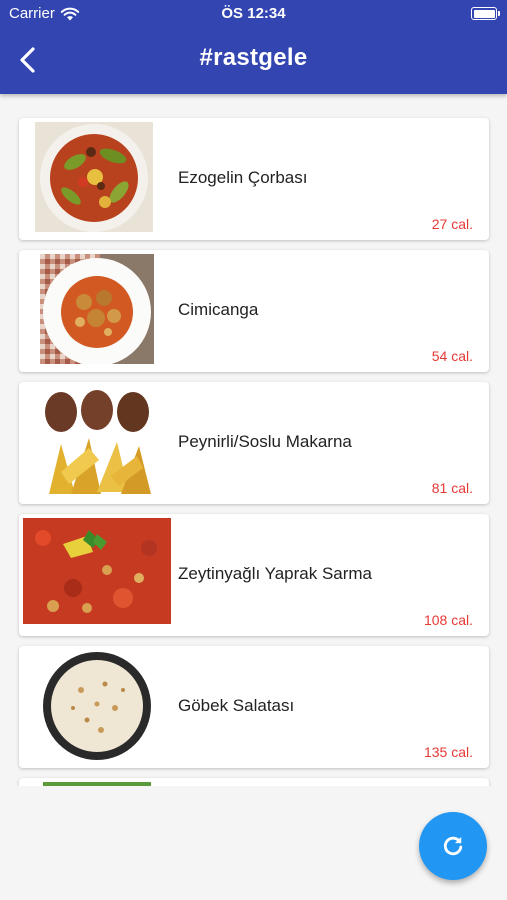 This screenshot has width=507, height=900. Describe the element at coordinates (448, 620) in the screenshot. I see `calorie-label: 108 cal.` at that location.